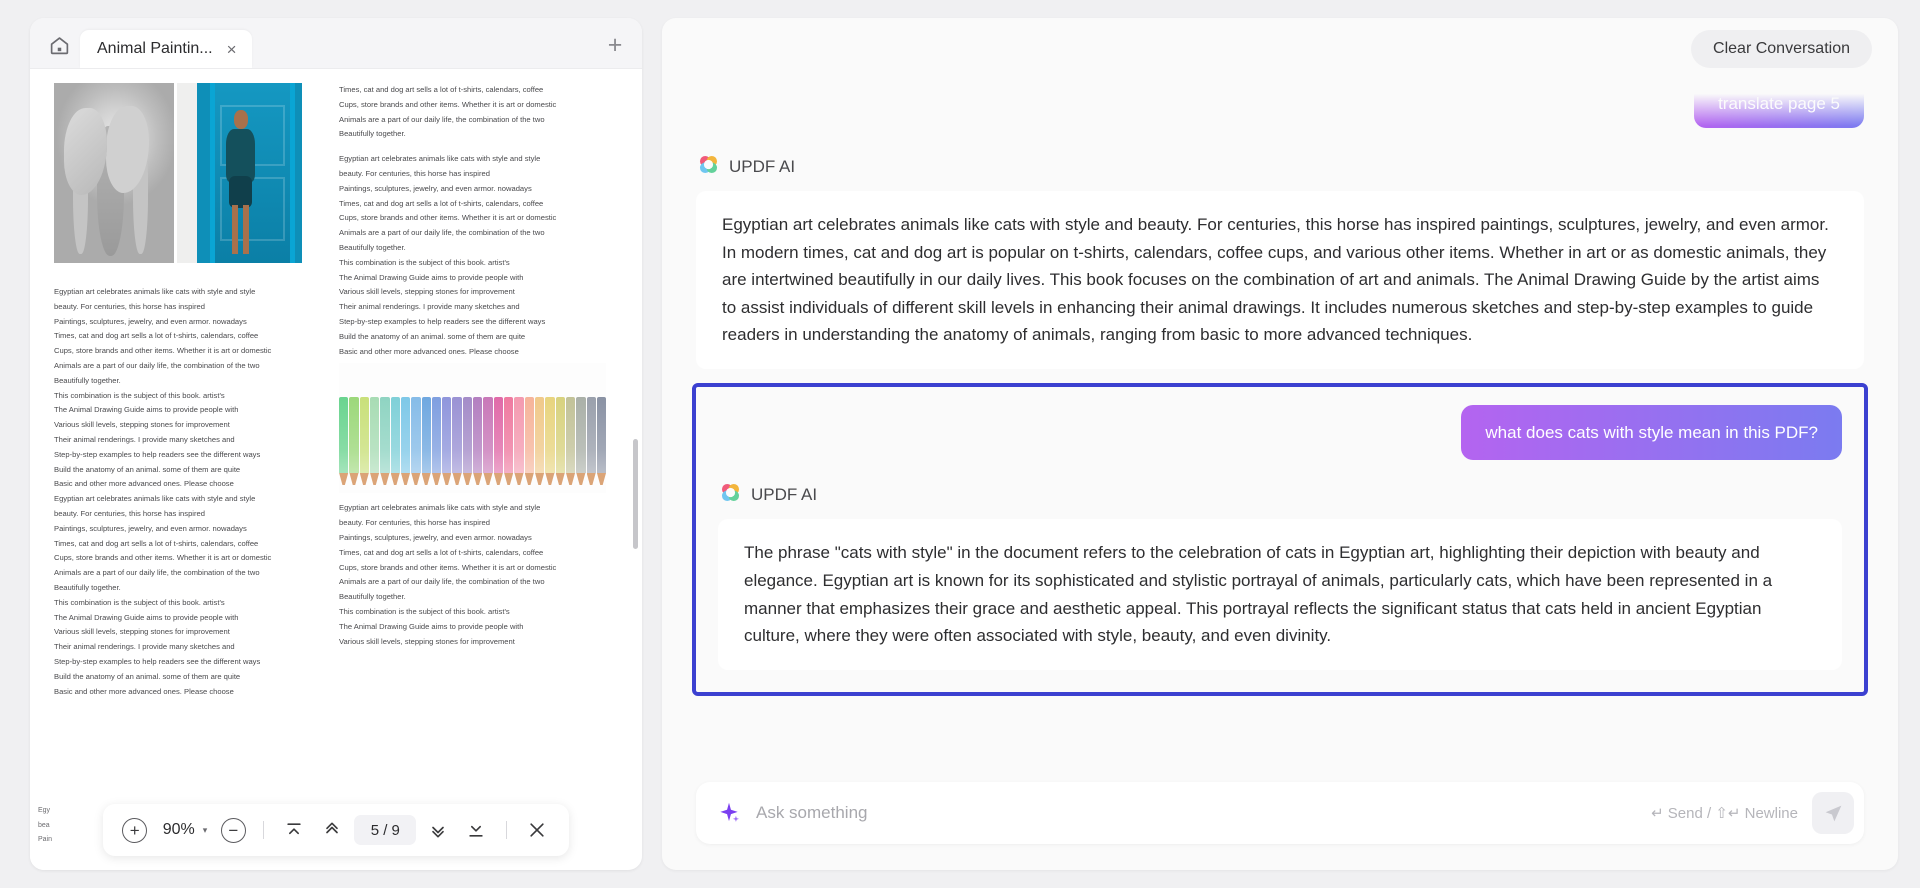 This screenshot has width=1920, height=888. Describe the element at coordinates (537, 830) in the screenshot. I see `close-toolbar-button` at that location.